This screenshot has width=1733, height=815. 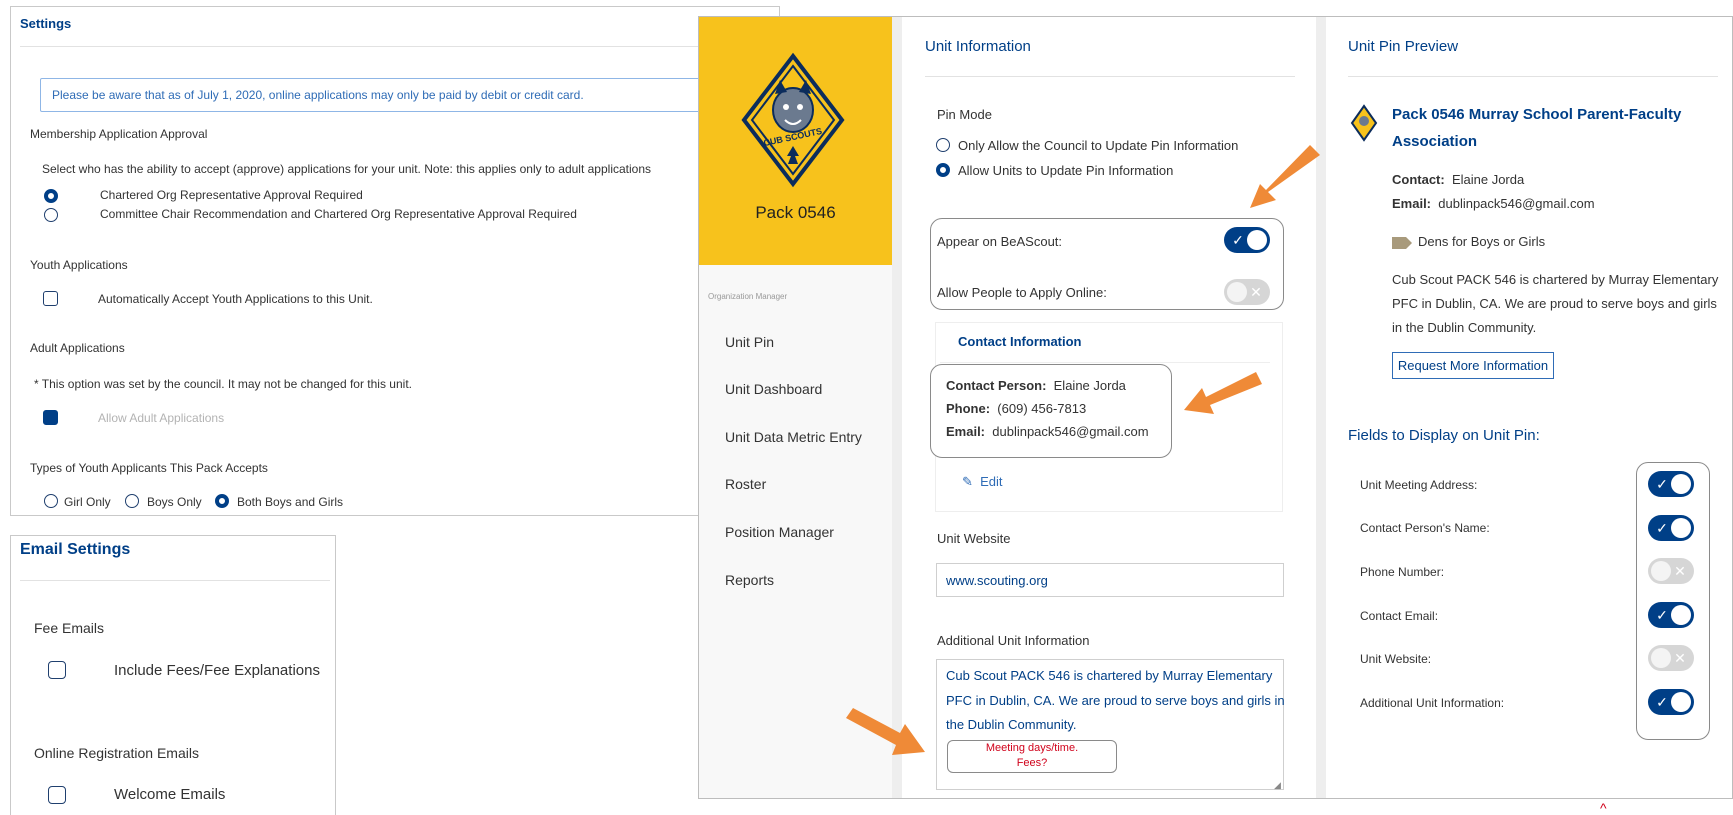 I want to click on arrow-to-beascout-toggle, so click(x=1285, y=176).